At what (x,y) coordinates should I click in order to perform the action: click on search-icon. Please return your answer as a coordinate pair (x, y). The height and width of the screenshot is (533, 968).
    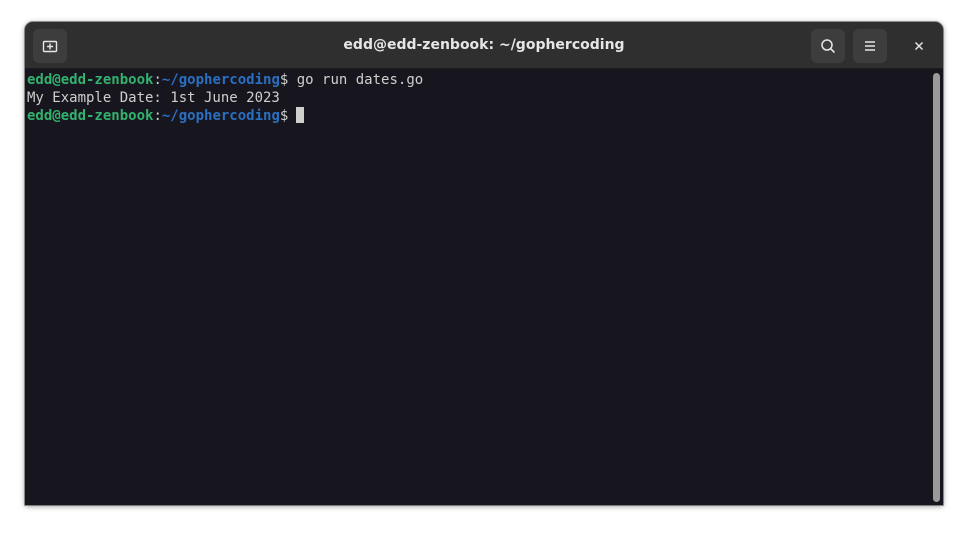
    Looking at the image, I should click on (828, 46).